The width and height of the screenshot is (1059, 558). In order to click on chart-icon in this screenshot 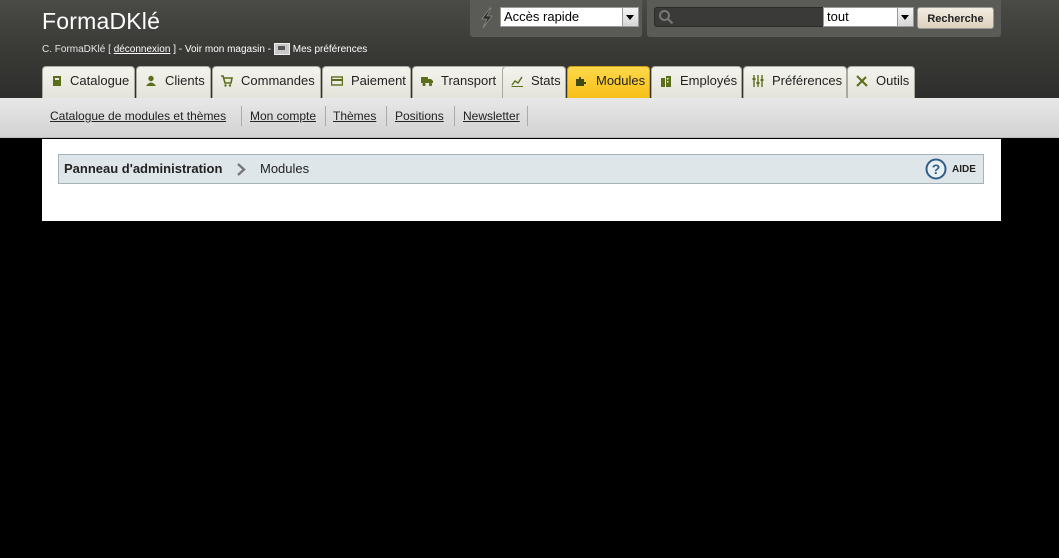, I will do `click(517, 81)`.